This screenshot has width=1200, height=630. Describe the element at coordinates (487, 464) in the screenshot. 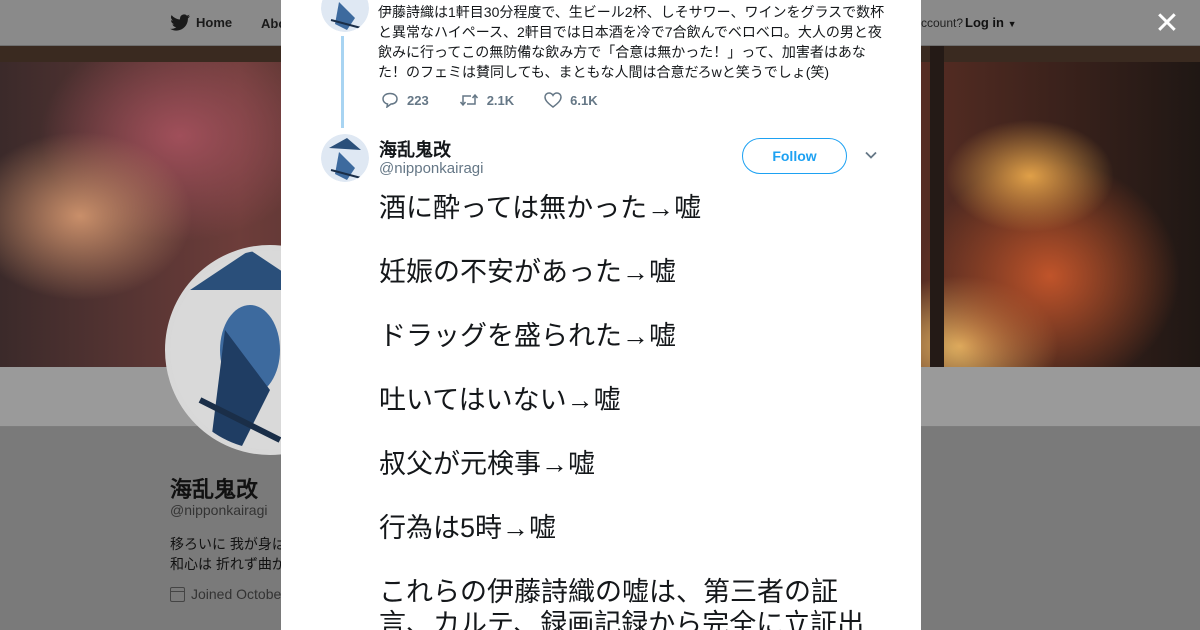

I see `tweet-line: 叔父が元検事→嘘` at that location.